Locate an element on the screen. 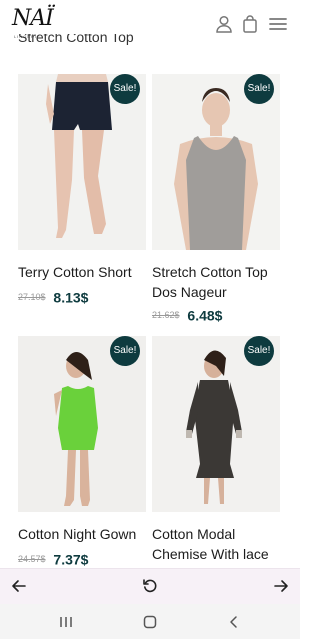 Image resolution: width=320 pixels, height=639 pixels. system-navigation-bar is located at coordinates (150, 621).